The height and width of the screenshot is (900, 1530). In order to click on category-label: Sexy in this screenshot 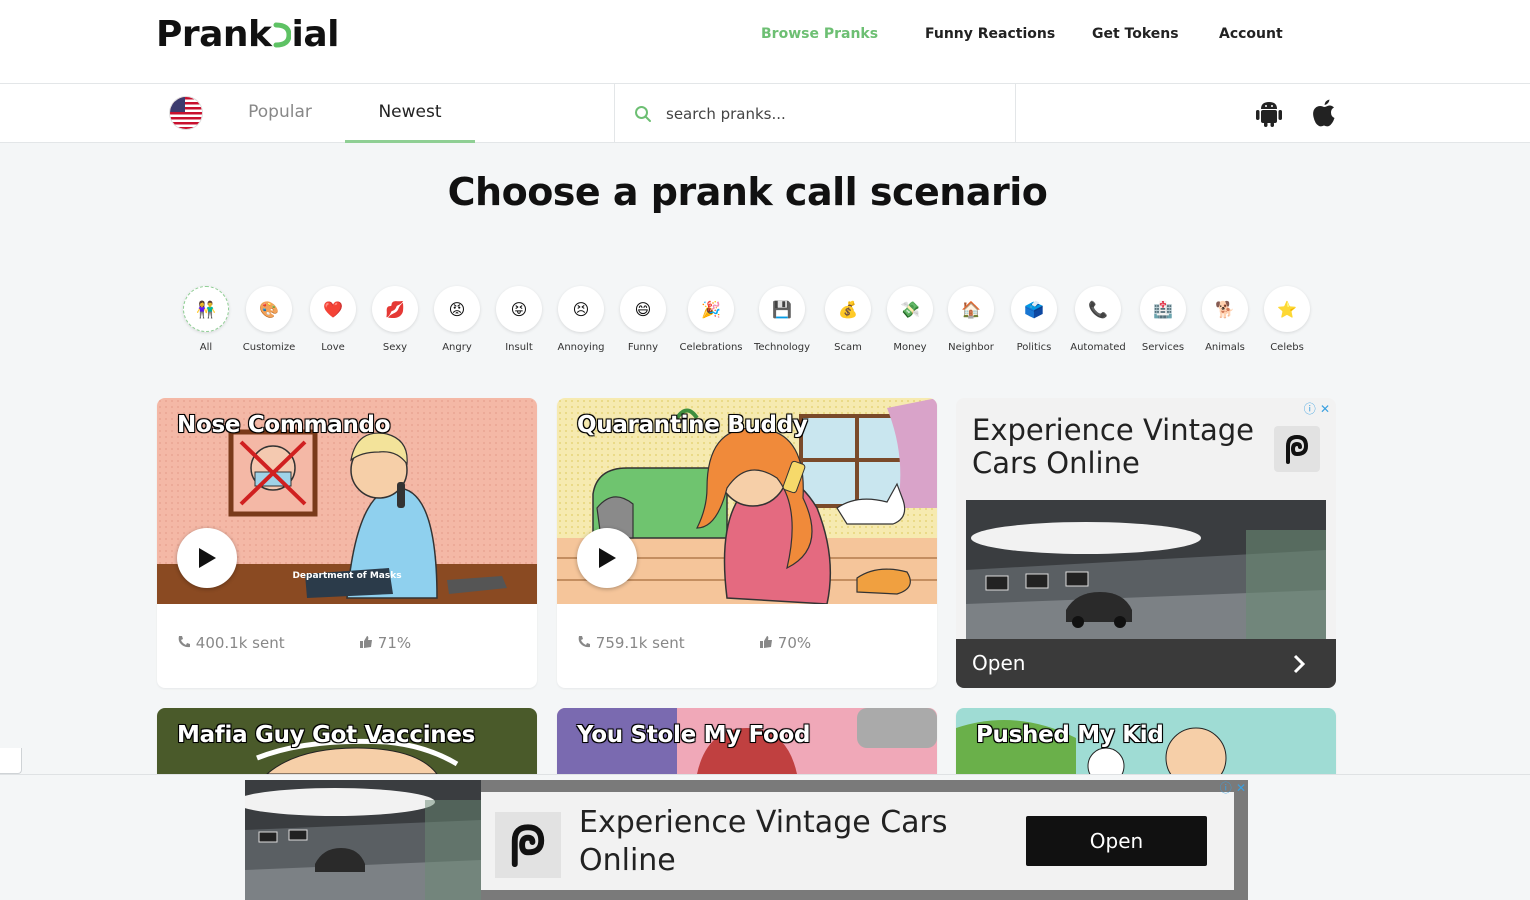, I will do `click(395, 347)`.